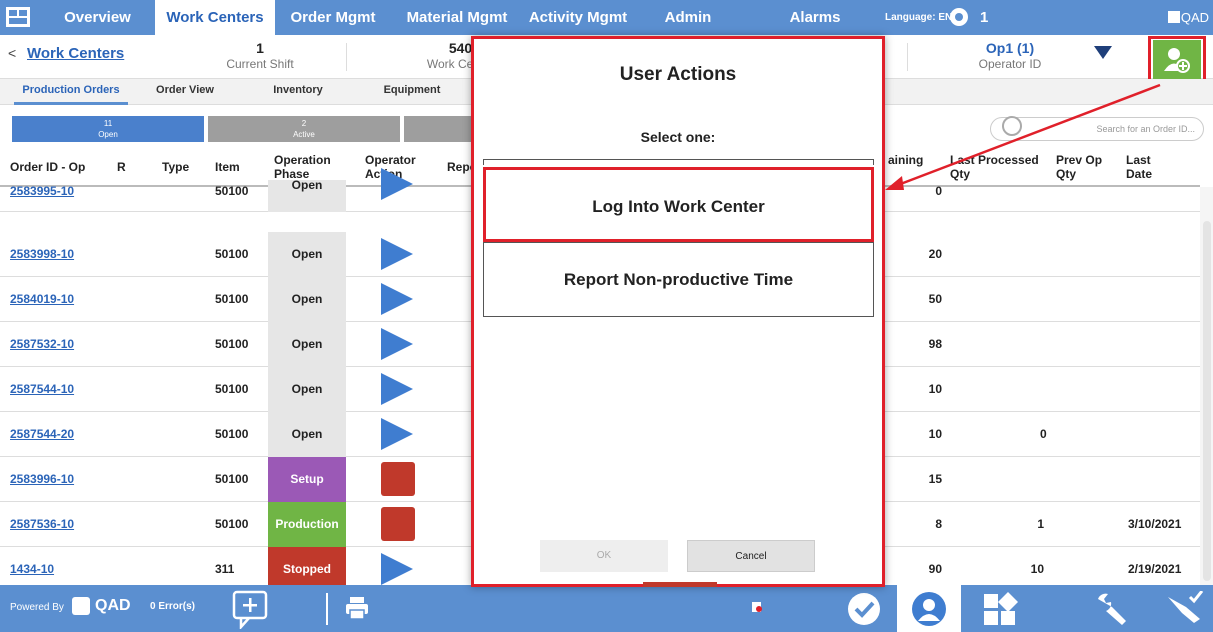  I want to click on alarm-icon, so click(959, 17).